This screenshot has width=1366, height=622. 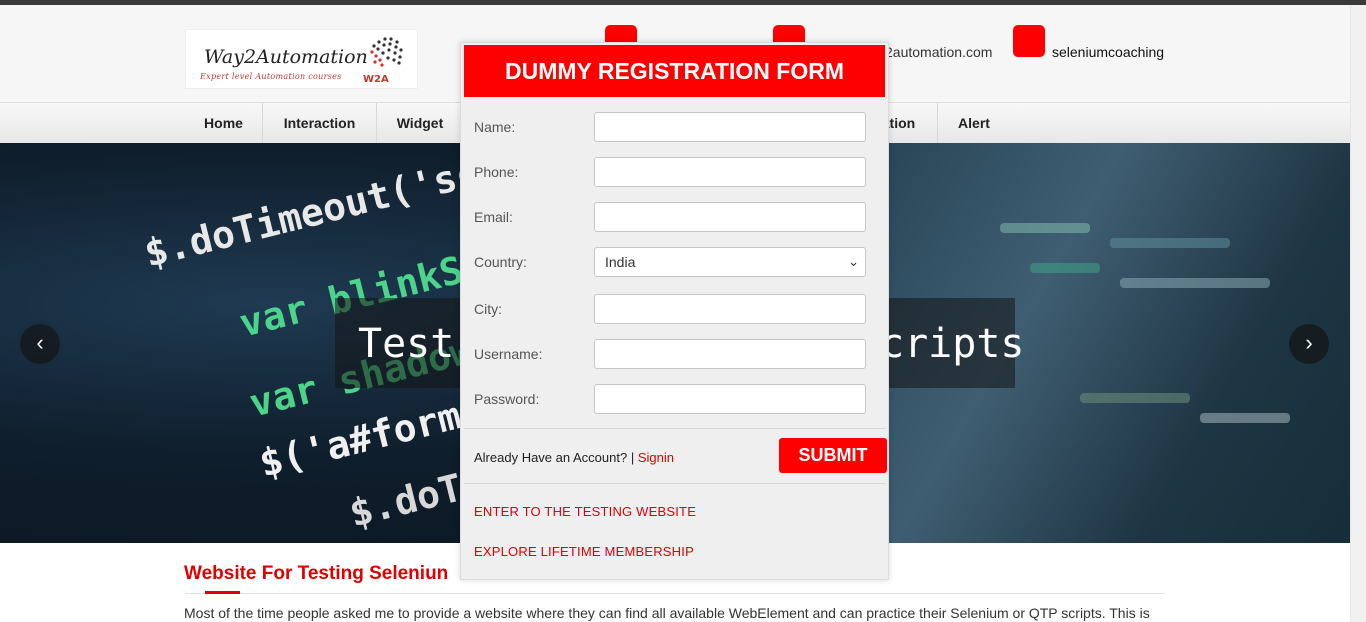 I want to click on phone-input, so click(x=730, y=172).